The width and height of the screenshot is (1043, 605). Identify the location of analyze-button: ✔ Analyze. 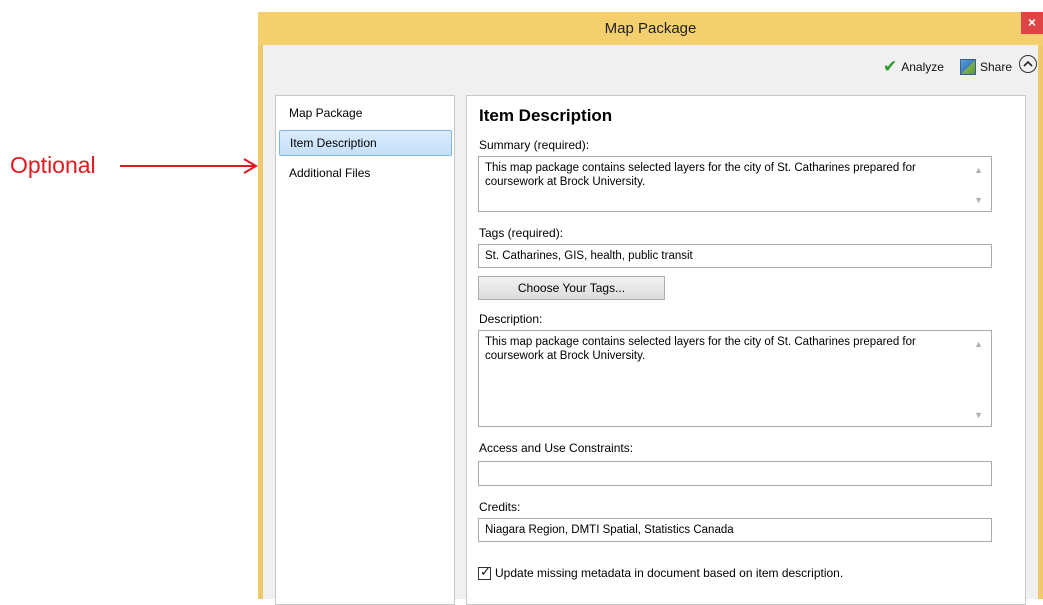
(913, 67).